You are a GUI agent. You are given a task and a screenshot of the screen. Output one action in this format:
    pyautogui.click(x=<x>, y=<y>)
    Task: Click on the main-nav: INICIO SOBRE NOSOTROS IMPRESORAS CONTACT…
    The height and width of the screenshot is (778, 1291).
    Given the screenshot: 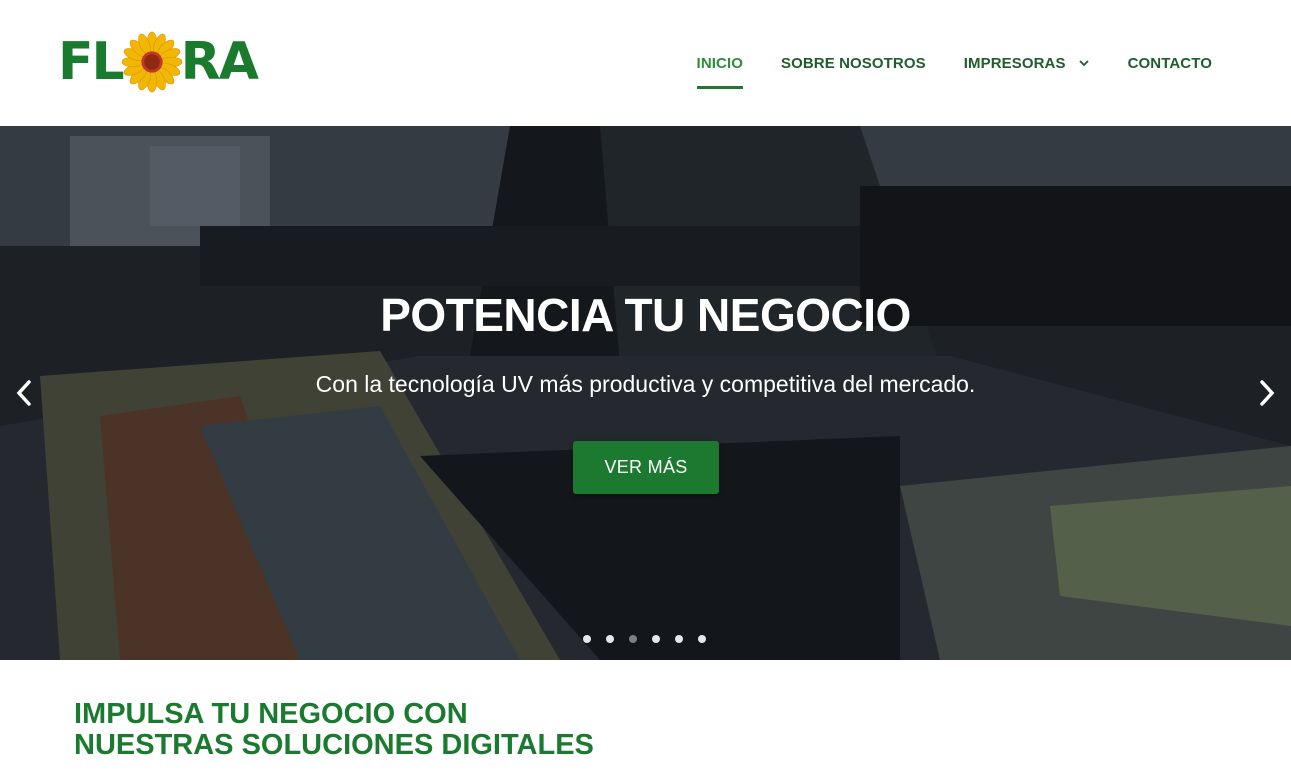 What is the action you would take?
    pyautogui.click(x=954, y=63)
    